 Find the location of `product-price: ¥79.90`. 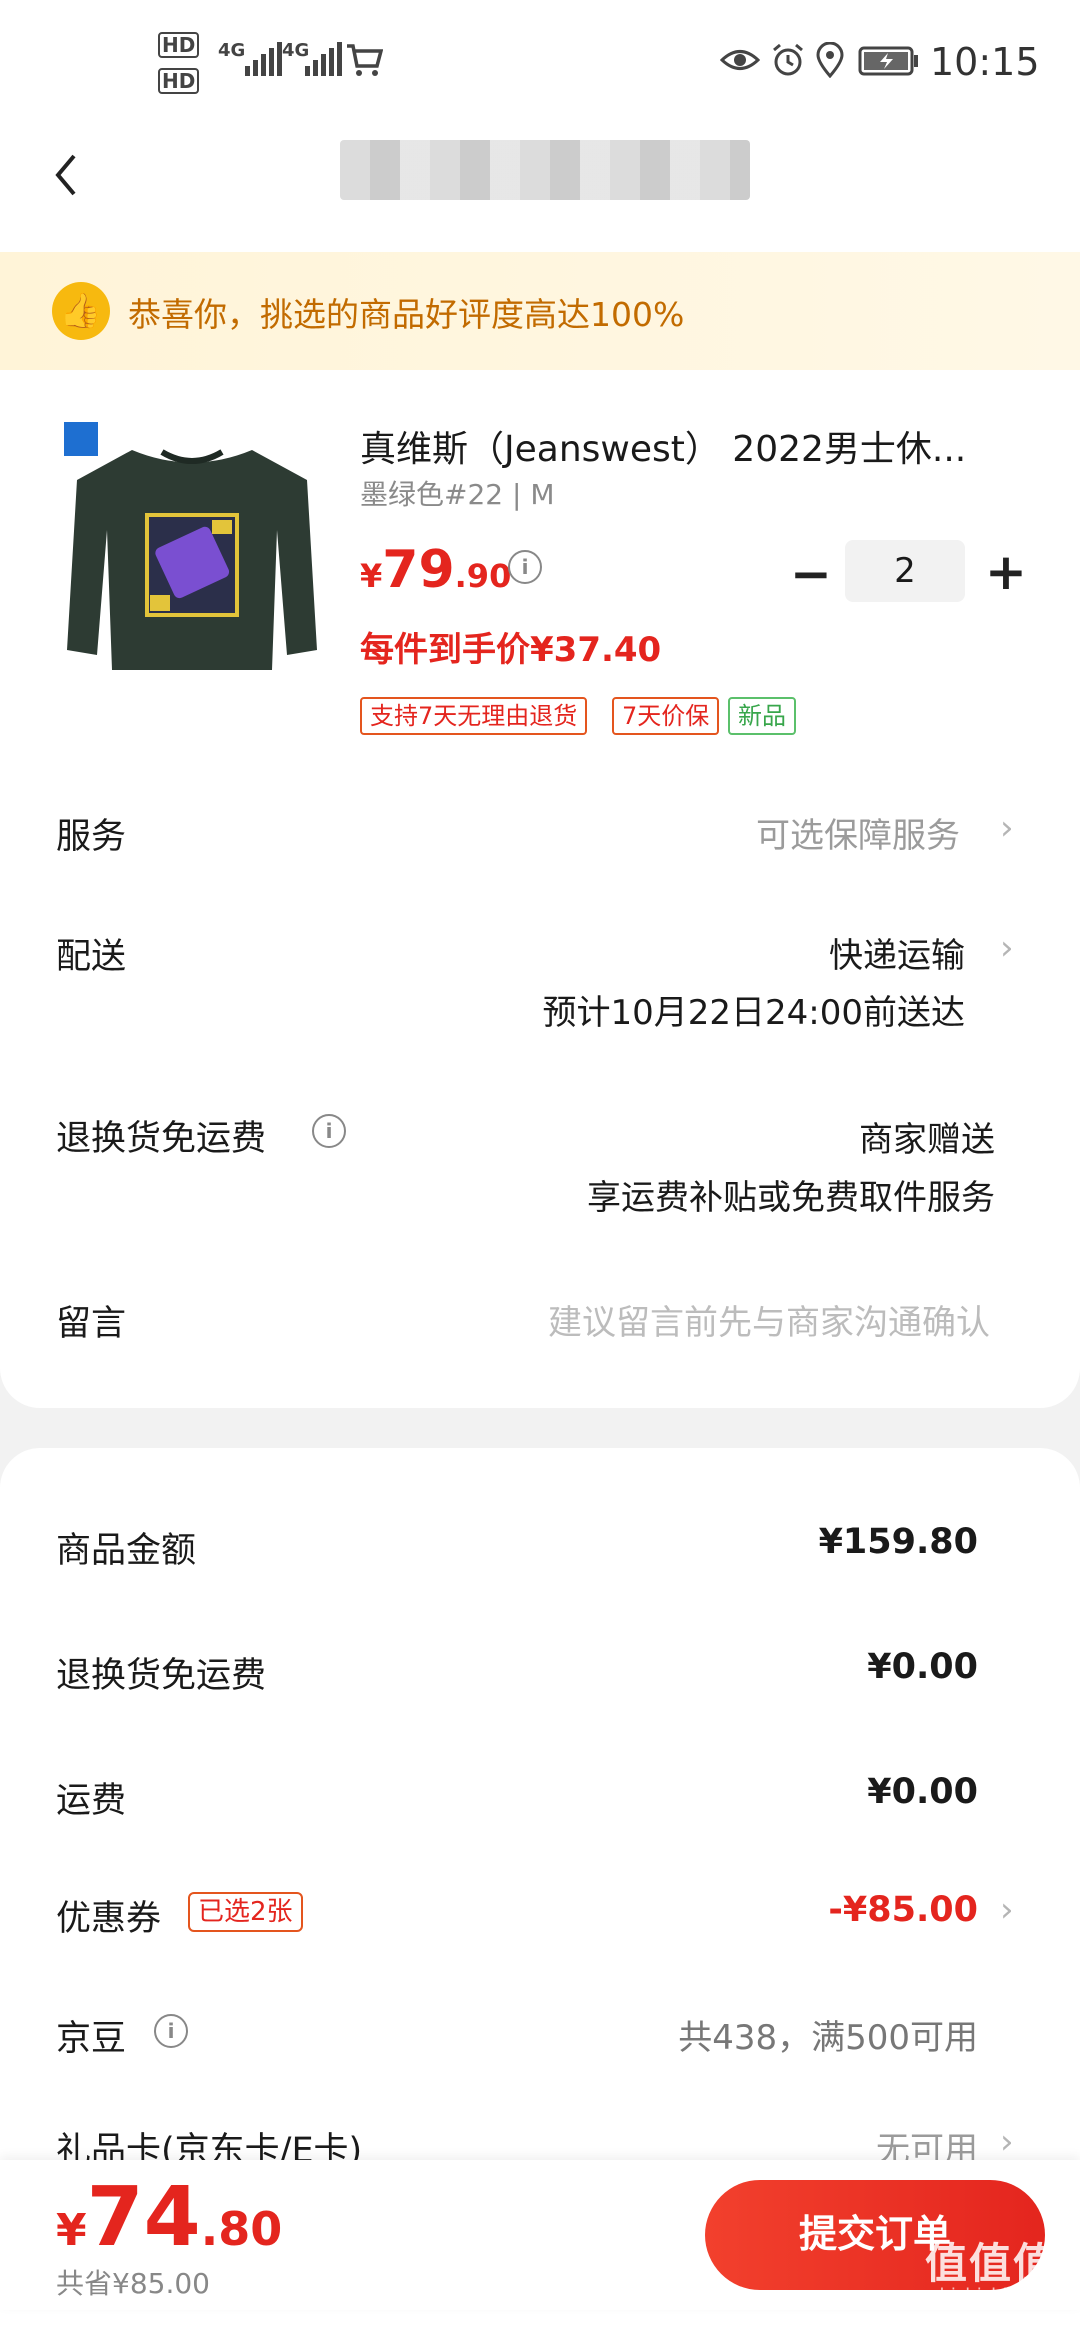

product-price: ¥79.90 is located at coordinates (435, 570).